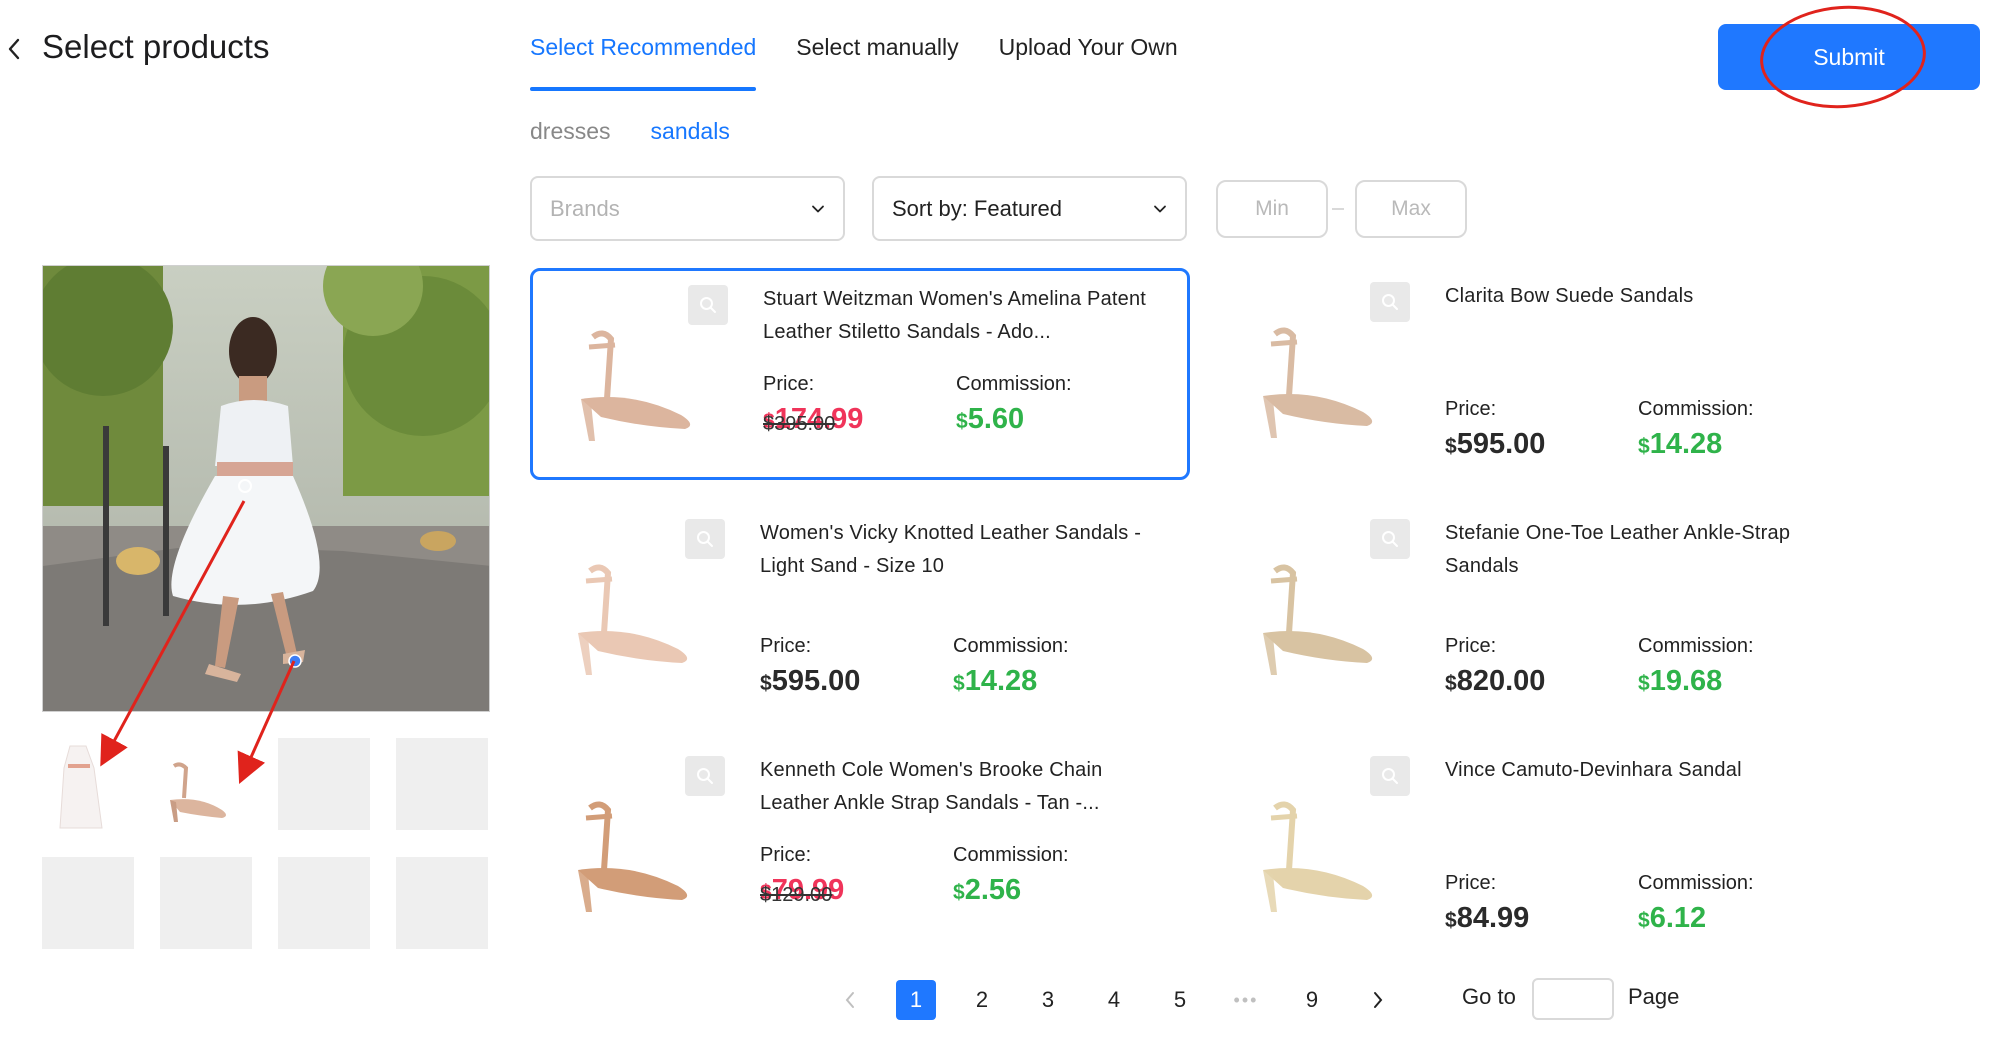 This screenshot has height=1039, width=2000. Describe the element at coordinates (1849, 57) in the screenshot. I see `submit-button: Submit` at that location.